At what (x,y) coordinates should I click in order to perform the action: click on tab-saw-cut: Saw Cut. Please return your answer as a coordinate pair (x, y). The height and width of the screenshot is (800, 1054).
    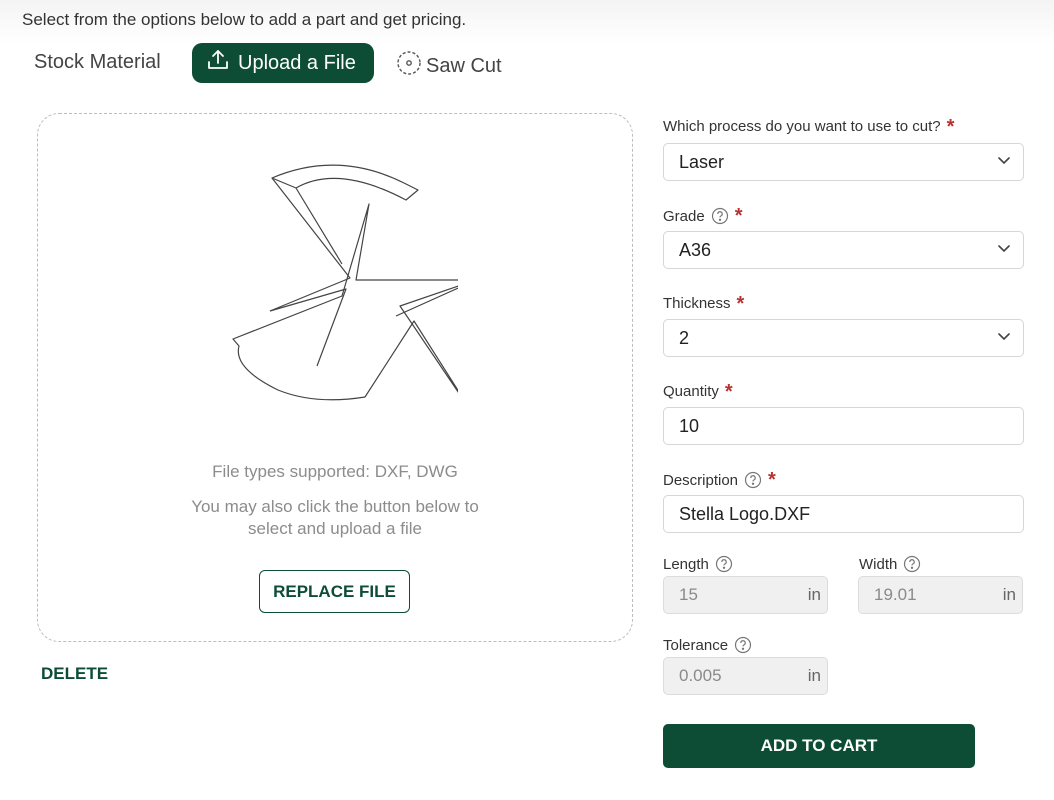
    Looking at the image, I should click on (449, 66).